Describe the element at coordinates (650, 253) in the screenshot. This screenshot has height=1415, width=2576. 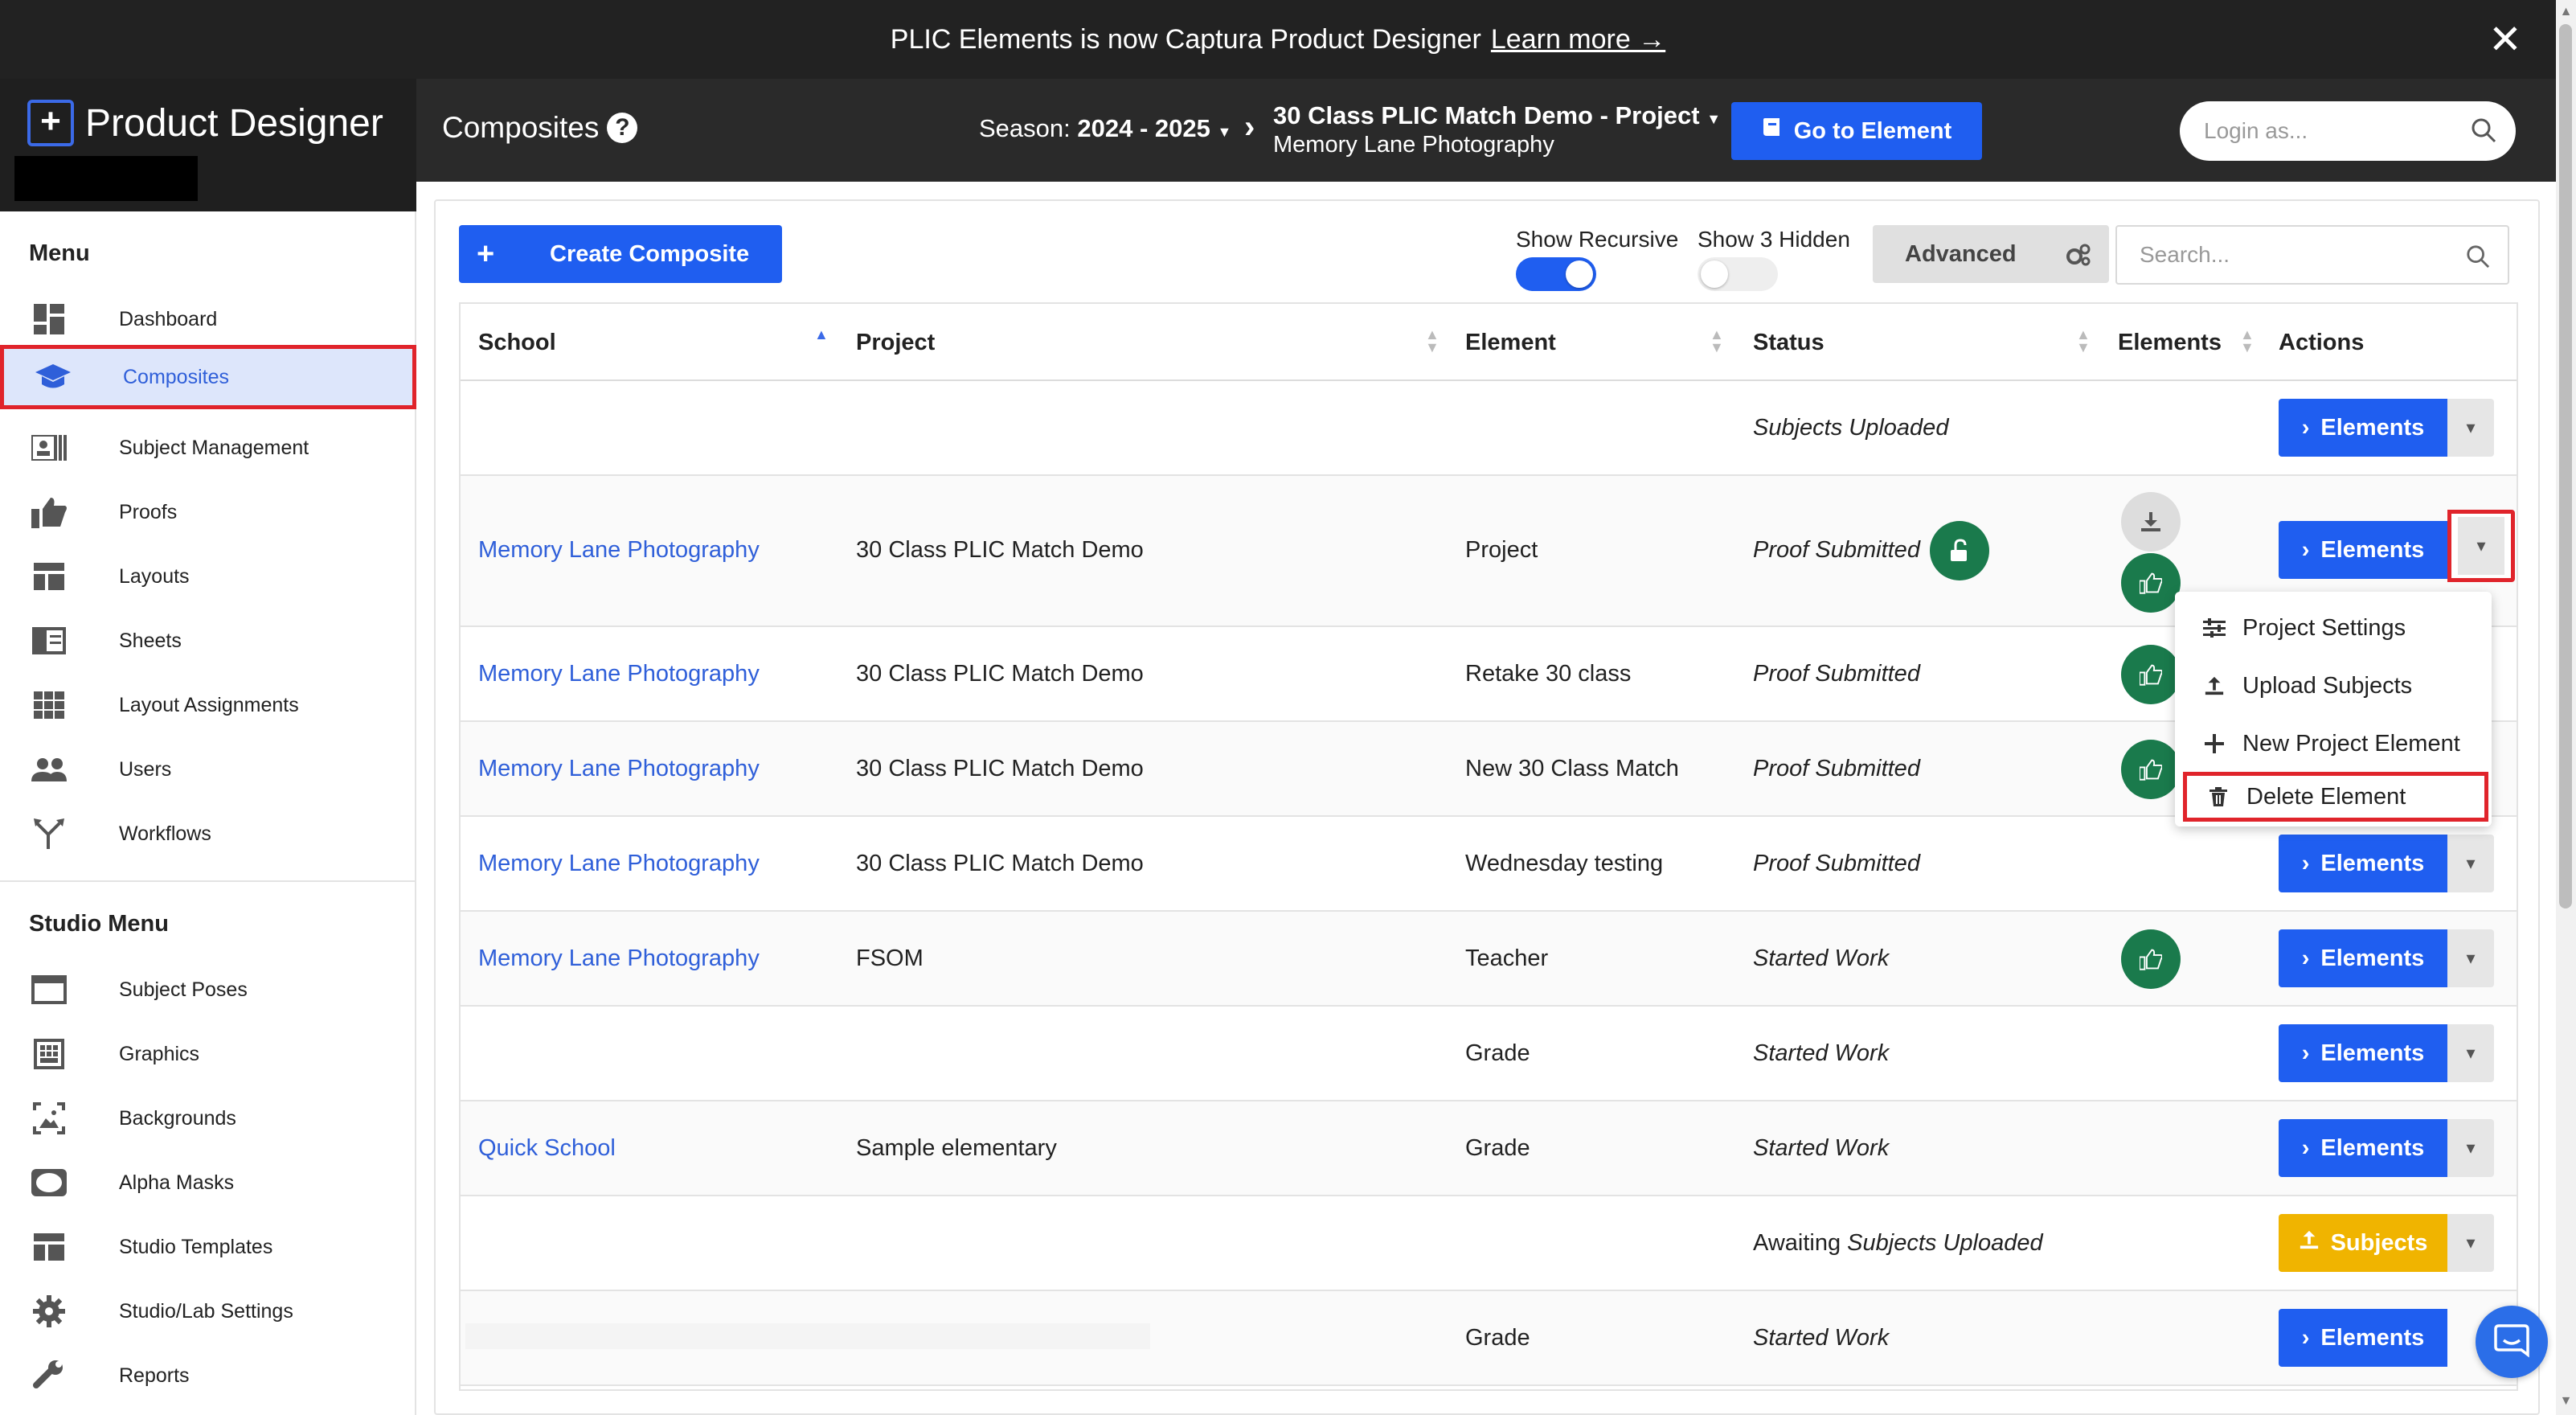
I see `create-composite-label: Create Composite` at that location.